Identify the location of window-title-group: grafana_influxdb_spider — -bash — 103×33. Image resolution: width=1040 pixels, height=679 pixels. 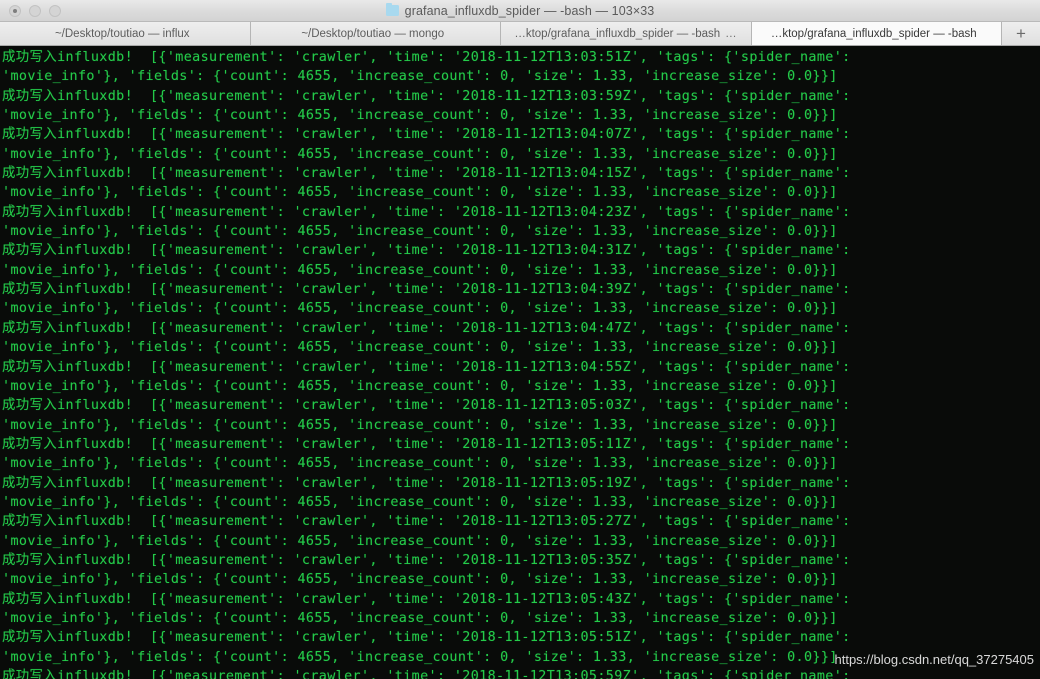
(520, 10).